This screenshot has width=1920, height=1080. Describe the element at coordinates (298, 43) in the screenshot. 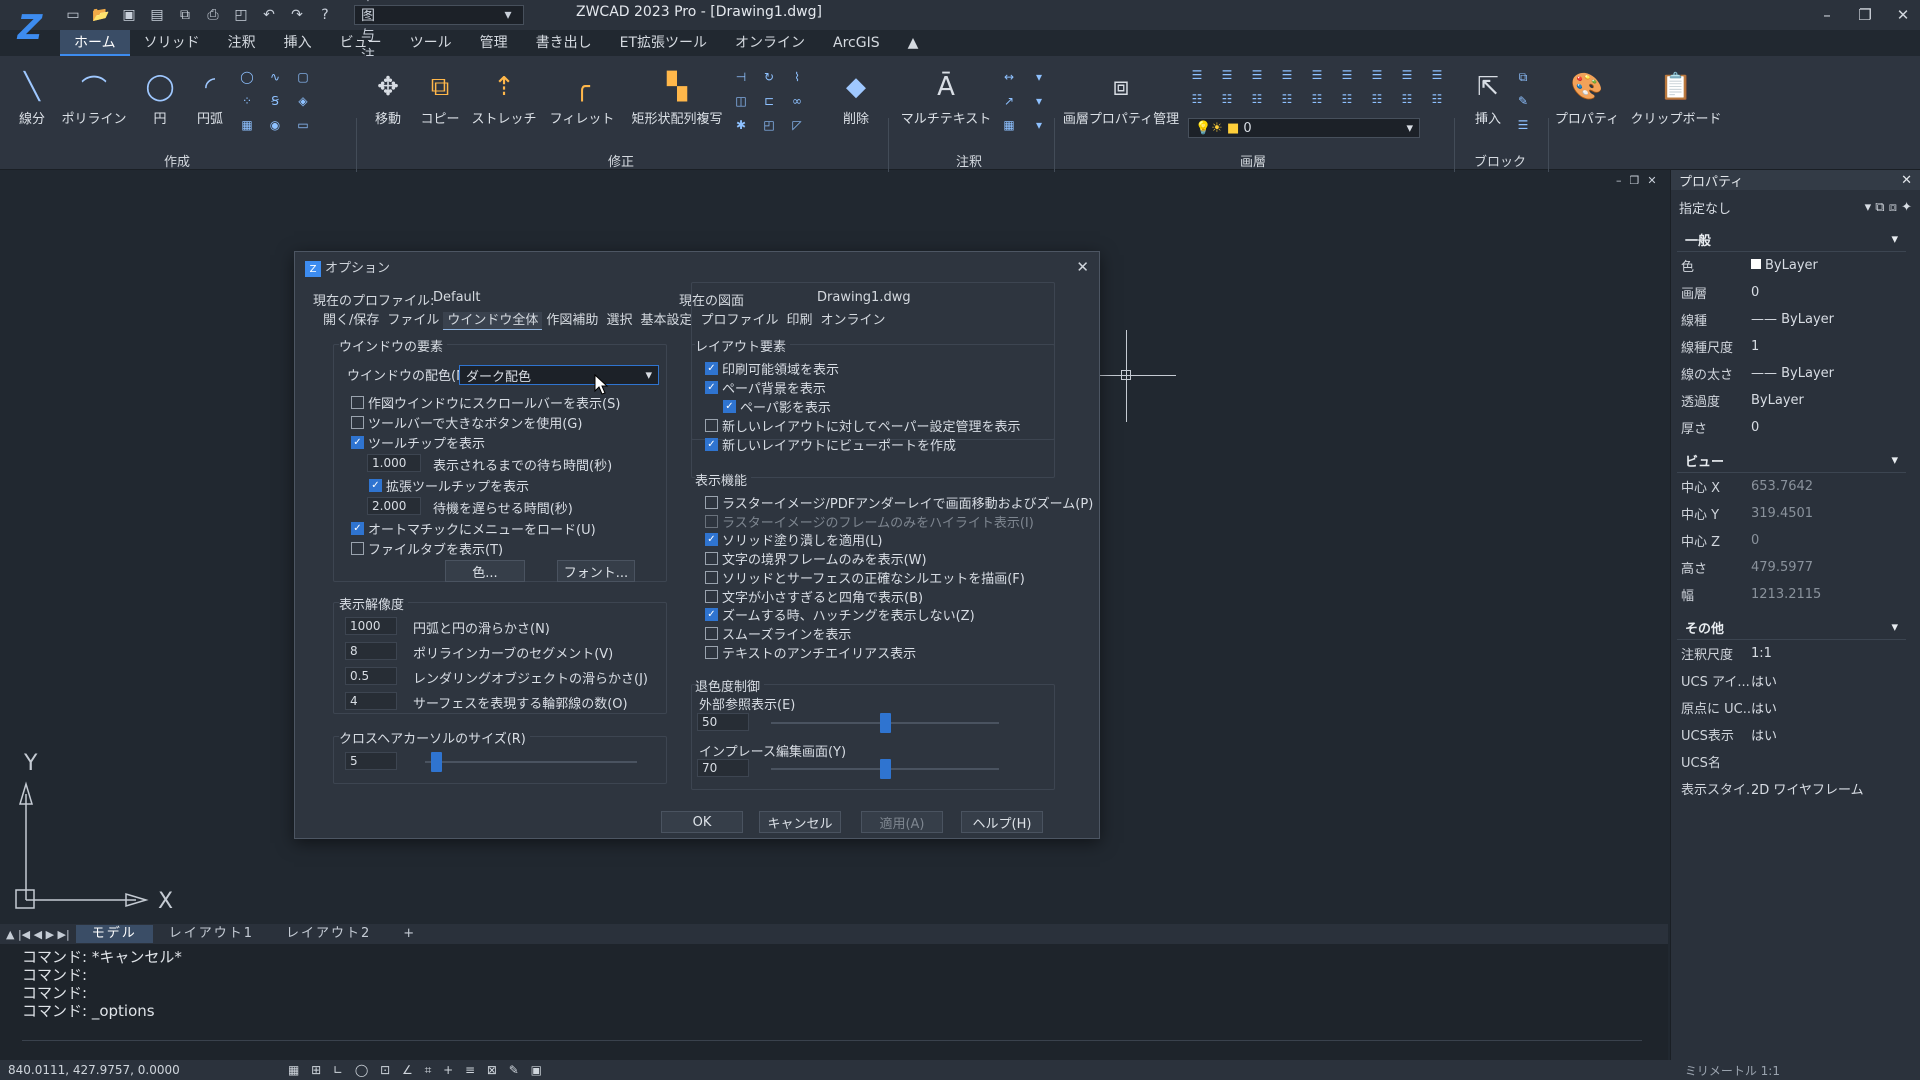

I see `menu-tab: 挿入` at that location.